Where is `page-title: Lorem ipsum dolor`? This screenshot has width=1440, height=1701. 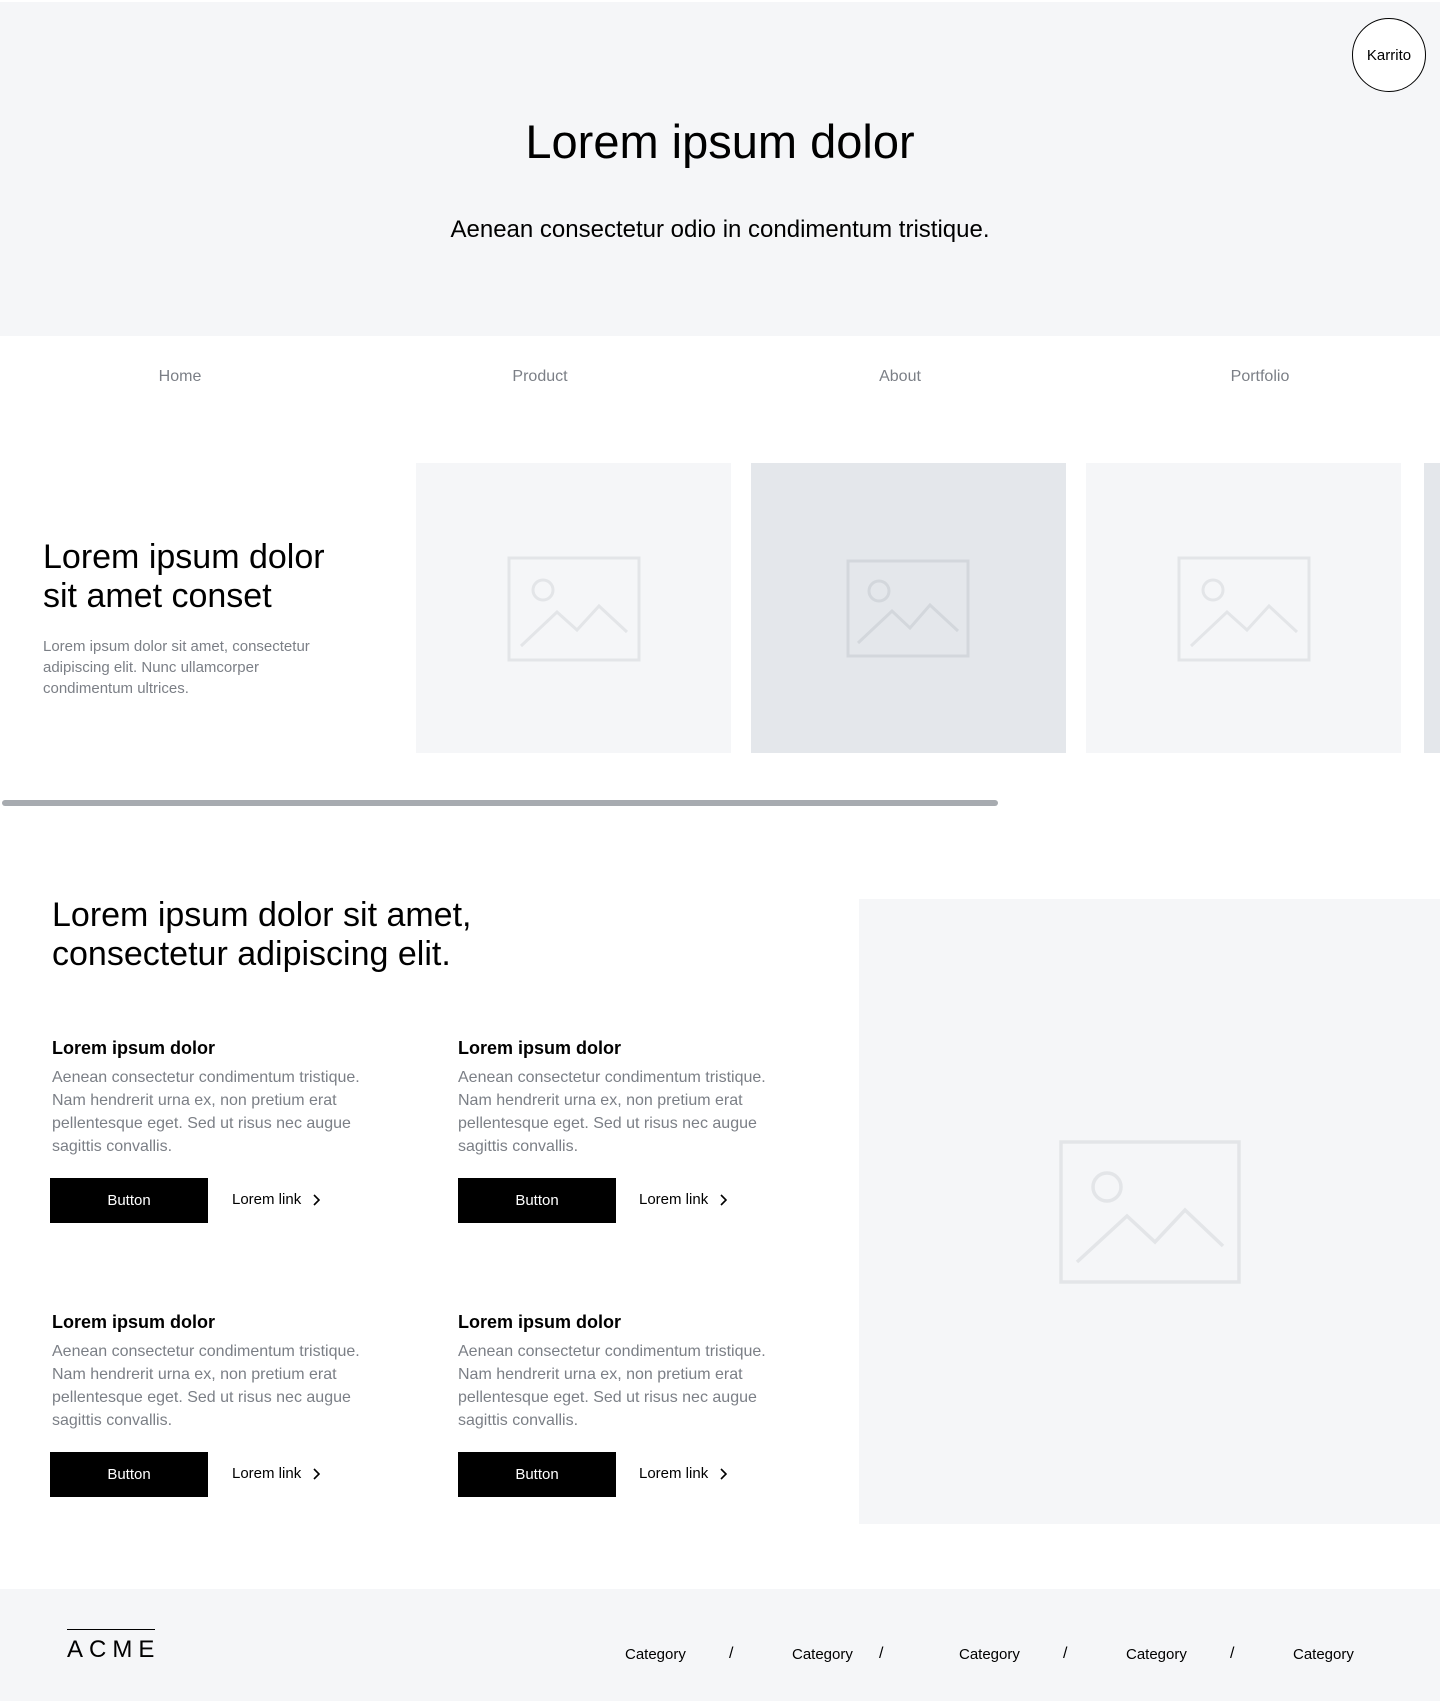 page-title: Lorem ipsum dolor is located at coordinates (720, 141).